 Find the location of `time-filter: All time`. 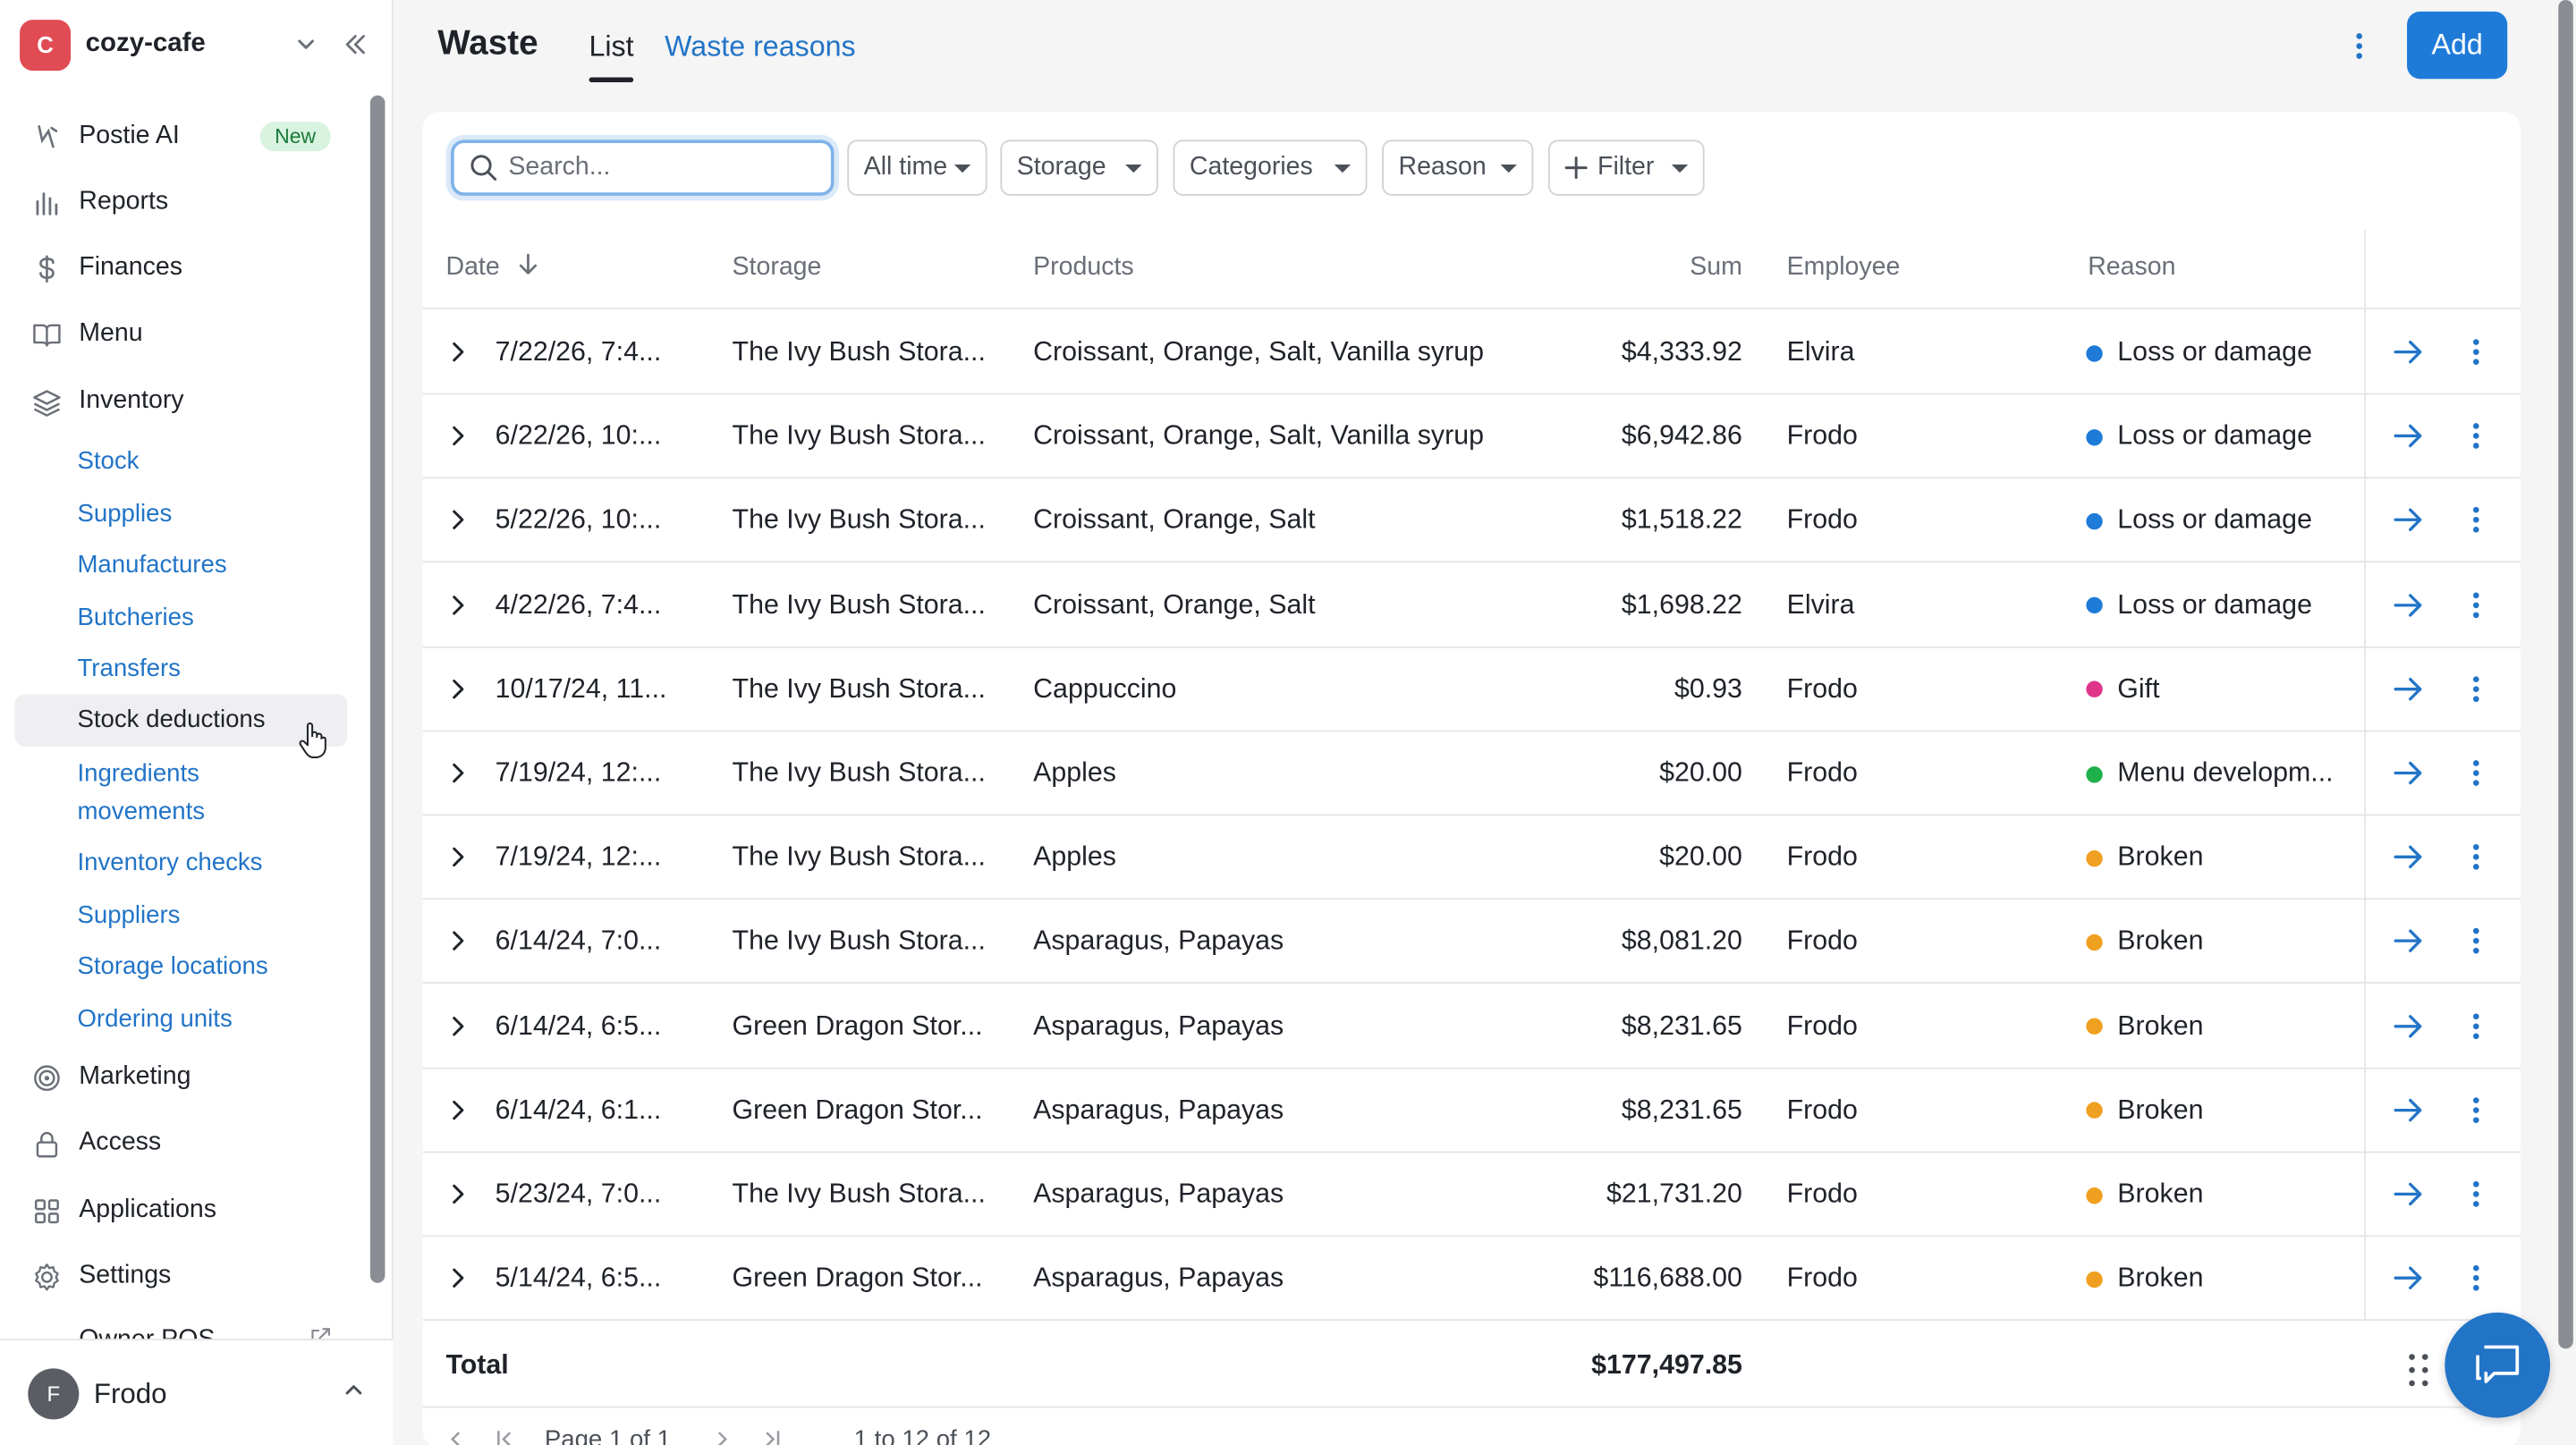

time-filter: All time is located at coordinates (917, 167).